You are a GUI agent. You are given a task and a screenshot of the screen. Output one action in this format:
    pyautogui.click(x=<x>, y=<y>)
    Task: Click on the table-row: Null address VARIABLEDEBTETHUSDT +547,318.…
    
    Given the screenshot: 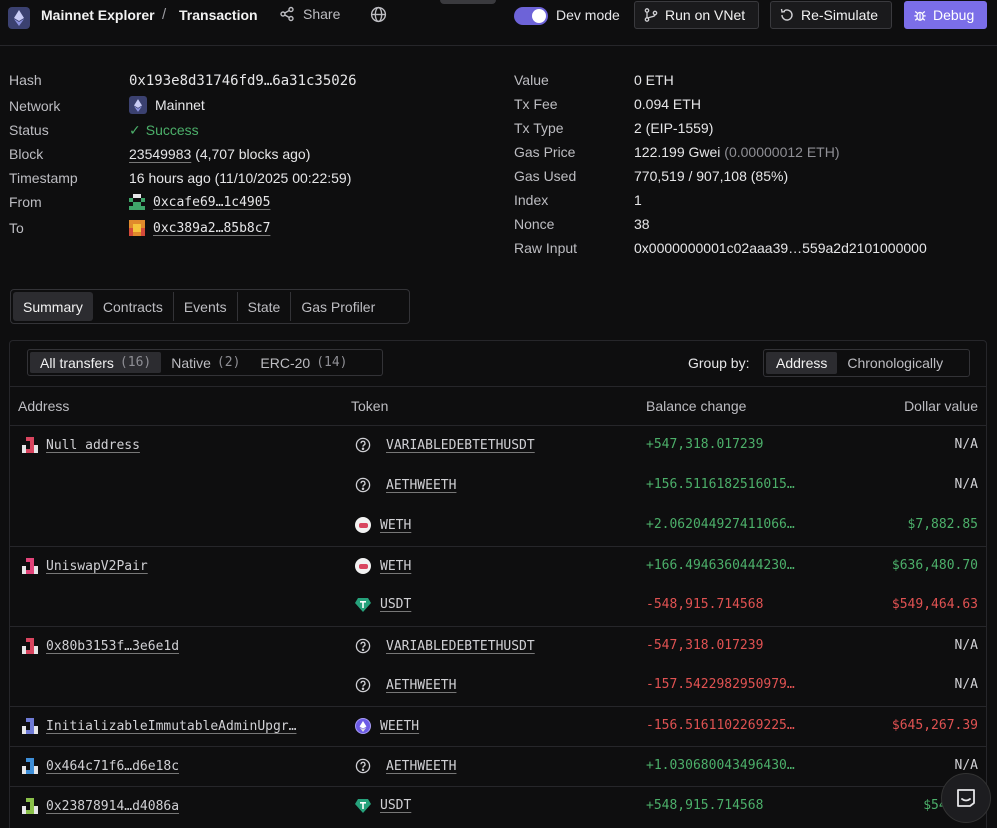 What is the action you would take?
    pyautogui.click(x=498, y=446)
    